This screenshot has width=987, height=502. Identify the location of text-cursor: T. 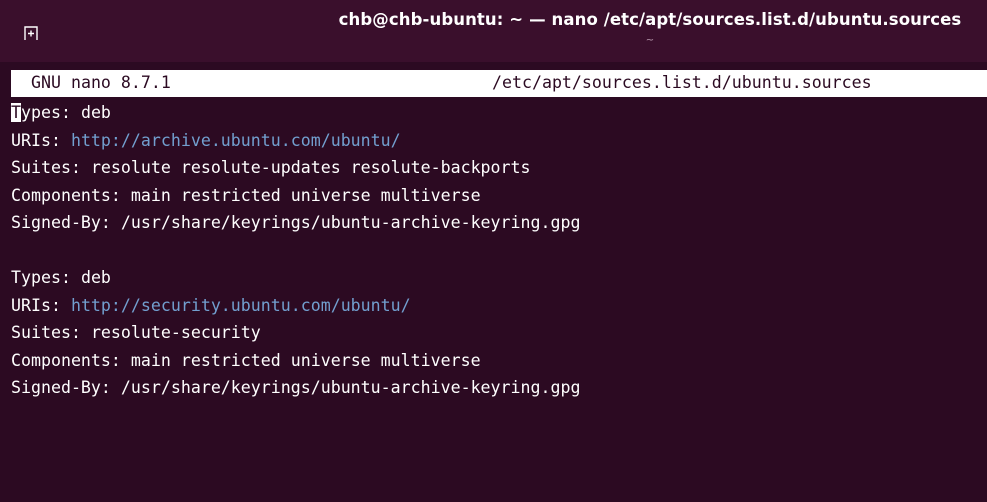
(16, 112).